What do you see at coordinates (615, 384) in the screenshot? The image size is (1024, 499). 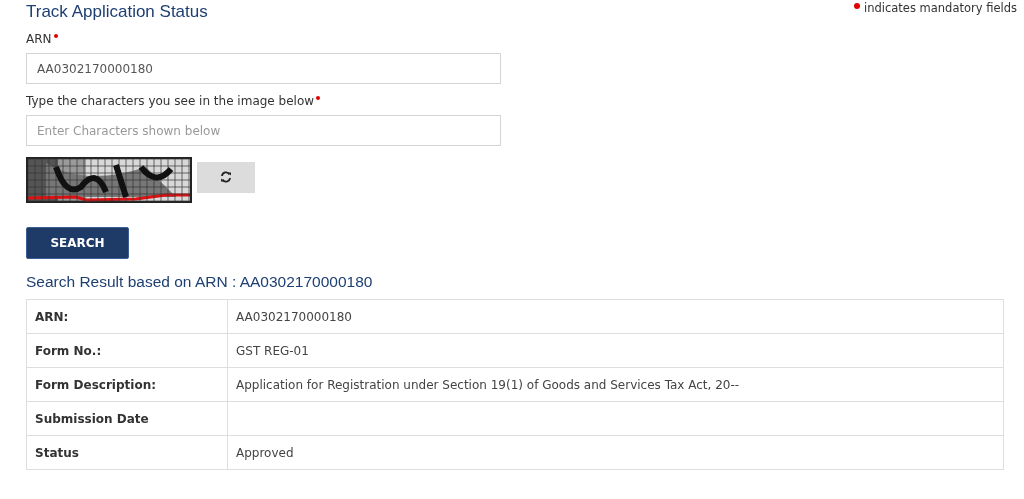 I see `table-cell: Application for Registration under Section 19(1) of Goods and Services Tax Act, 20--` at bounding box center [615, 384].